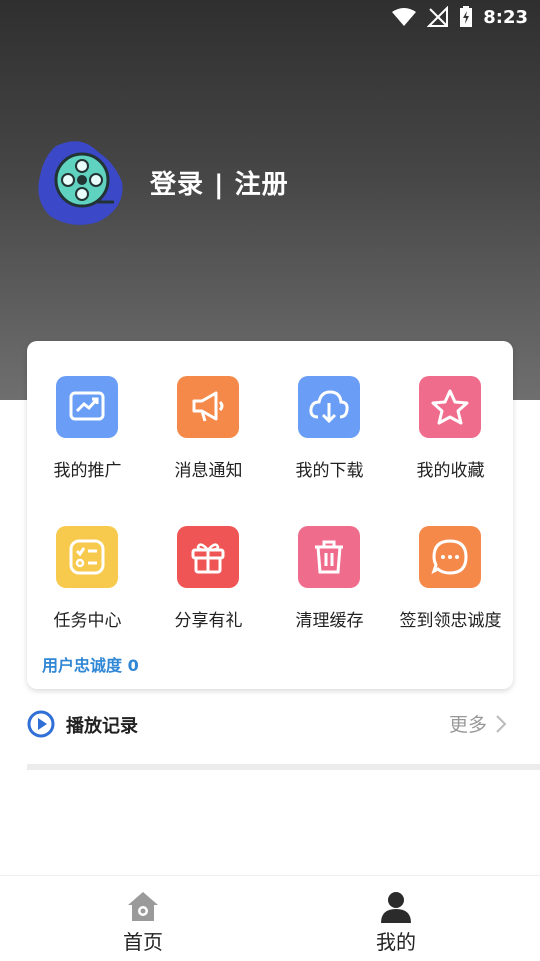  What do you see at coordinates (208, 557) in the screenshot?
I see `gift-icon` at bounding box center [208, 557].